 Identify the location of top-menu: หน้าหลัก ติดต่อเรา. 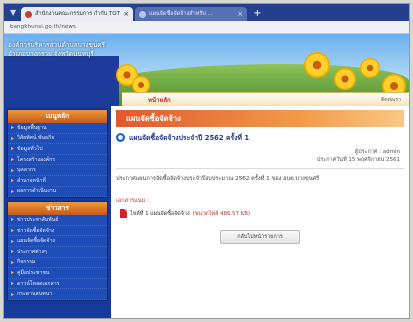
(265, 99).